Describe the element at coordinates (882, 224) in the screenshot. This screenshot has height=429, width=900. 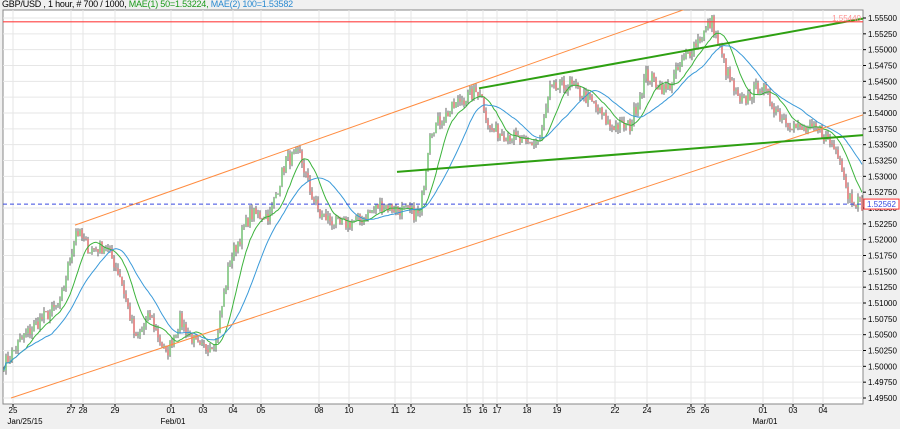
I see `y-tick-label: 1.52250` at that location.